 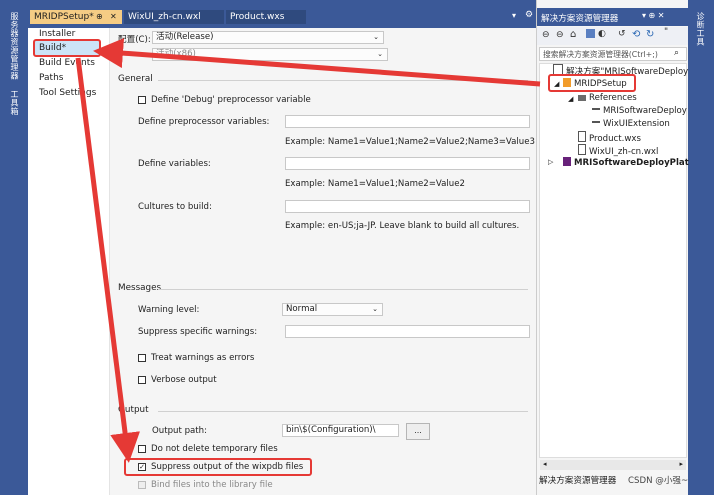 I want to click on arrow-to-suppress-wixpdb, so click(x=108, y=260).